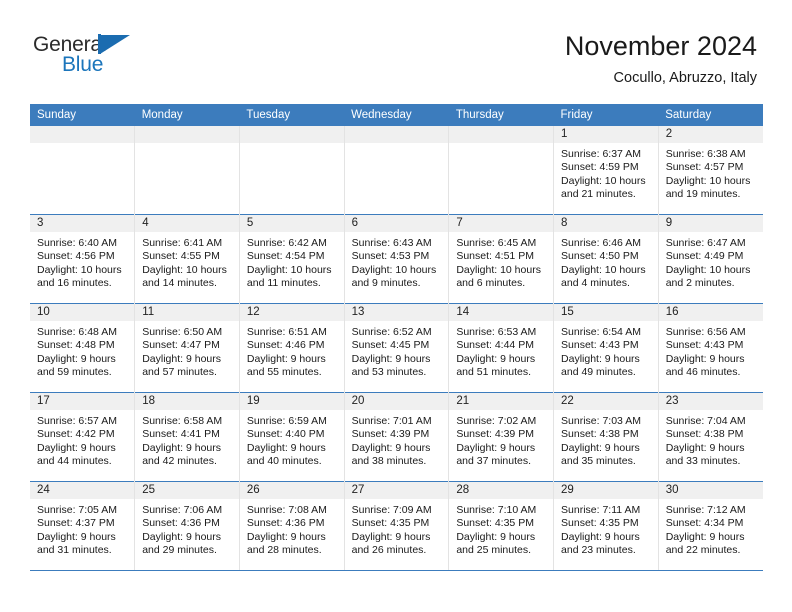 This screenshot has height=612, width=792. Describe the element at coordinates (496, 365) in the screenshot. I see `daylight-duration: Daylight: 9 hours and 51 minutes.` at that location.